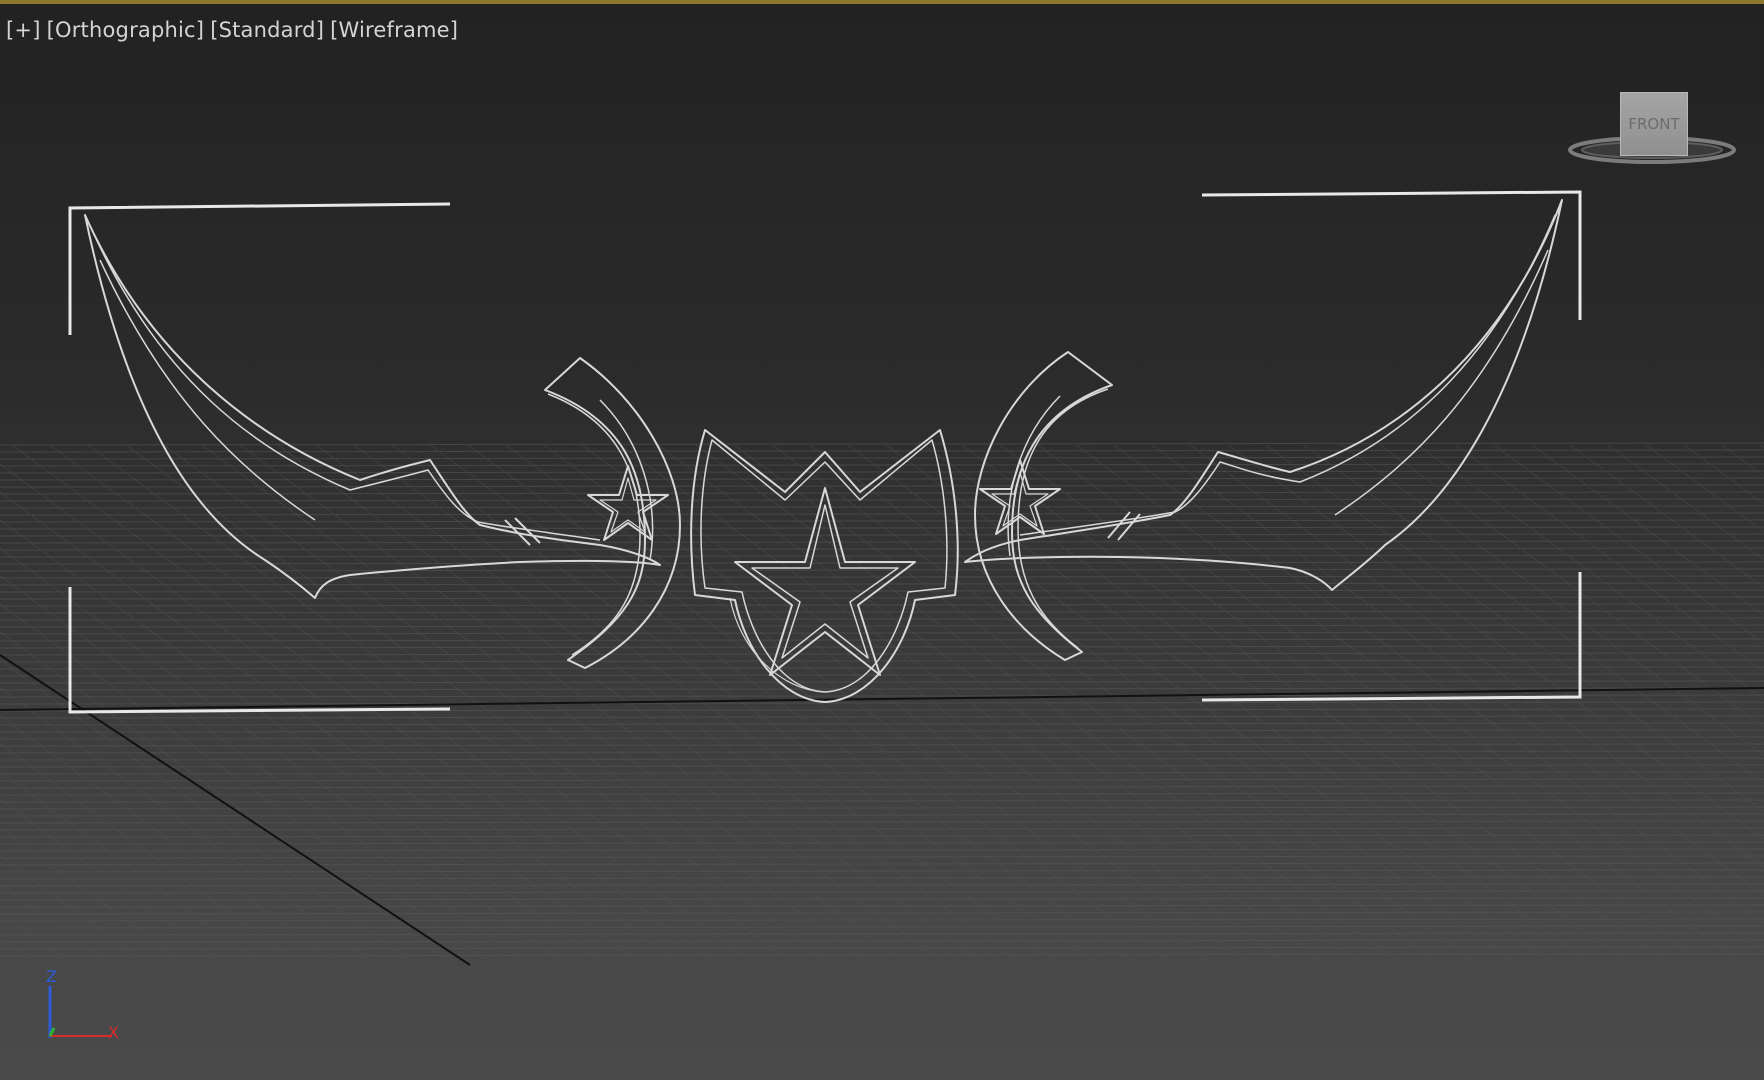 The image size is (1764, 1080). I want to click on viewport-point-of-view-menu: [Orthographic], so click(126, 30).